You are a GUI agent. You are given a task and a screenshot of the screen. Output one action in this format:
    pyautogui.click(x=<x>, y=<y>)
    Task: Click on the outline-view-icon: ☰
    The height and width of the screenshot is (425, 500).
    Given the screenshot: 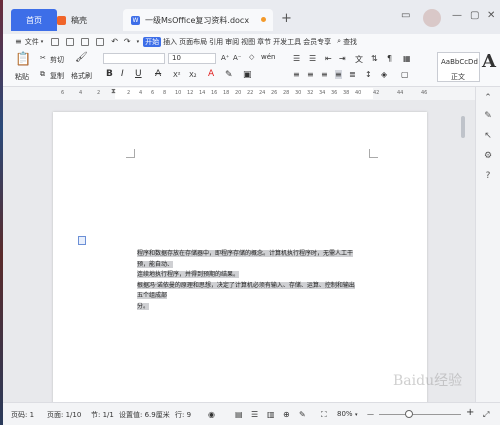 What is the action you would take?
    pyautogui.click(x=254, y=414)
    